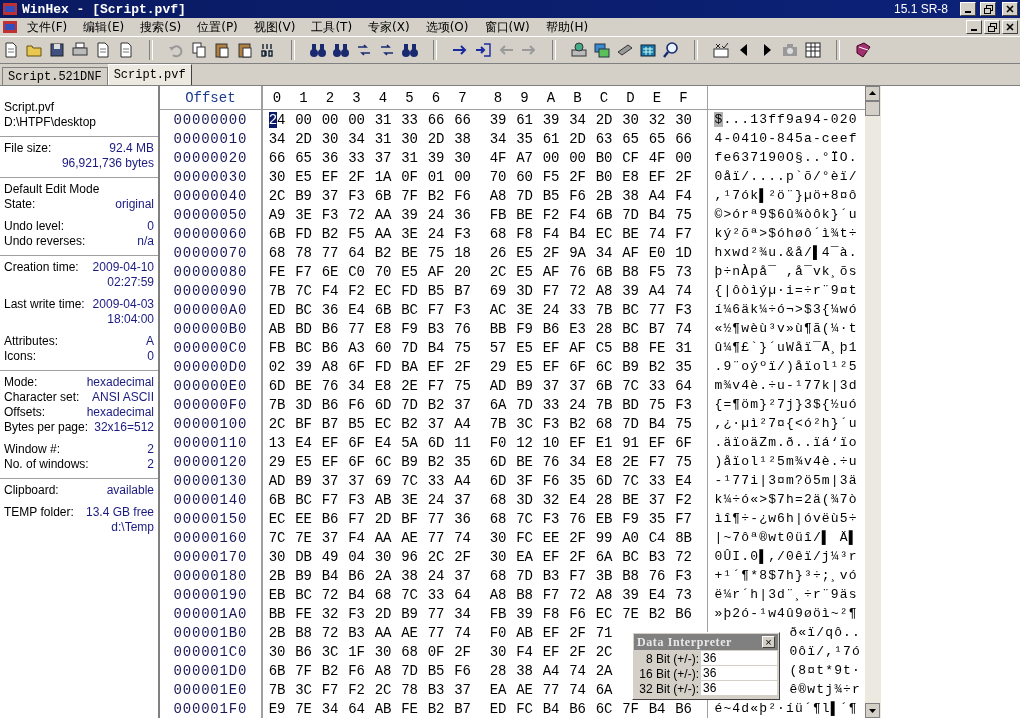 The image size is (1020, 718). What do you see at coordinates (161, 27) in the screenshot?
I see `menu-item: 搜索(S)` at bounding box center [161, 27].